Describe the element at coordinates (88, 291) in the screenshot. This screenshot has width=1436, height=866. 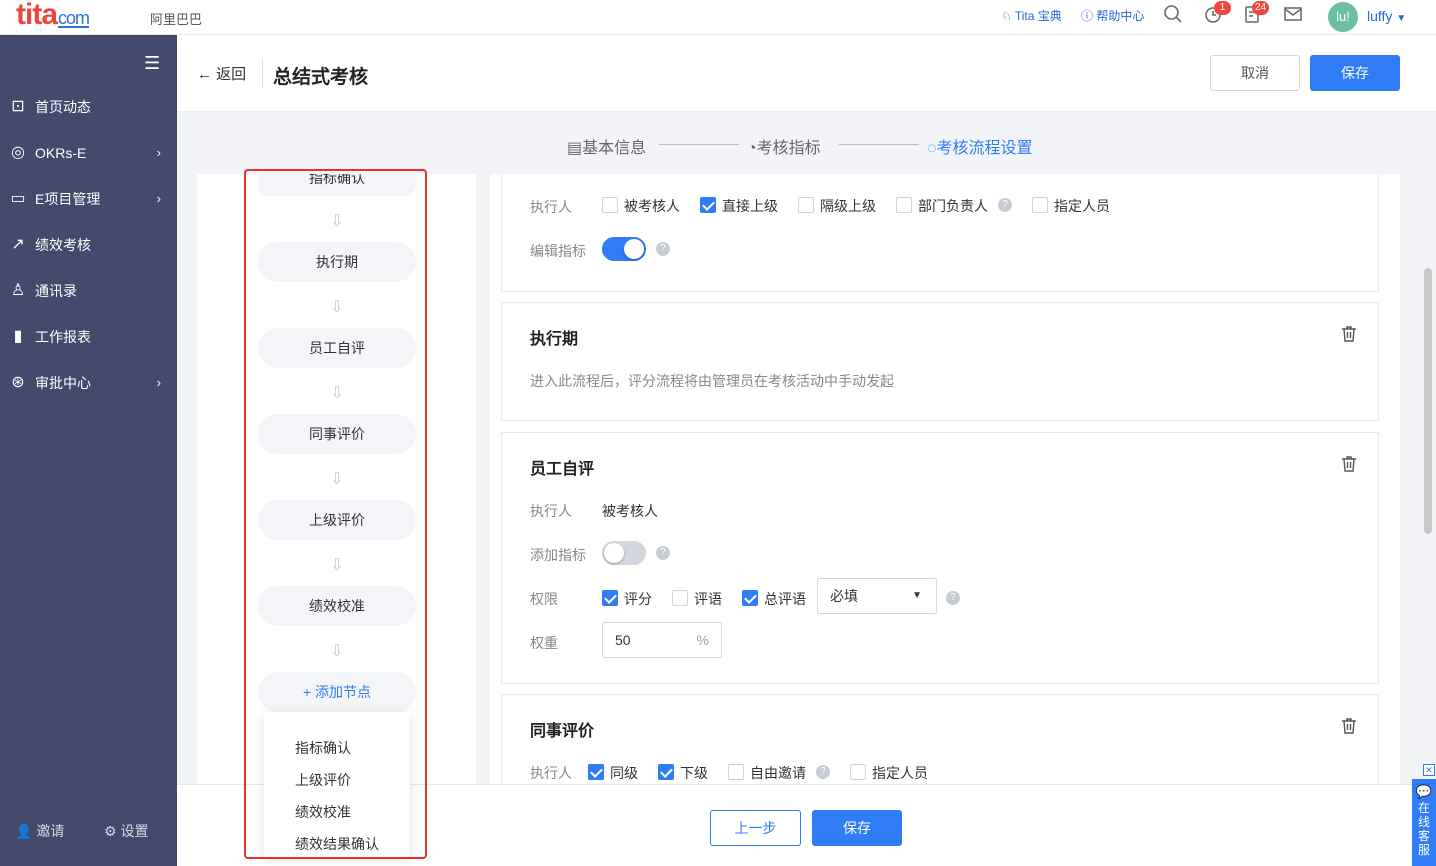
I see `sidebar-item-contacts: ♙ 通讯录` at that location.